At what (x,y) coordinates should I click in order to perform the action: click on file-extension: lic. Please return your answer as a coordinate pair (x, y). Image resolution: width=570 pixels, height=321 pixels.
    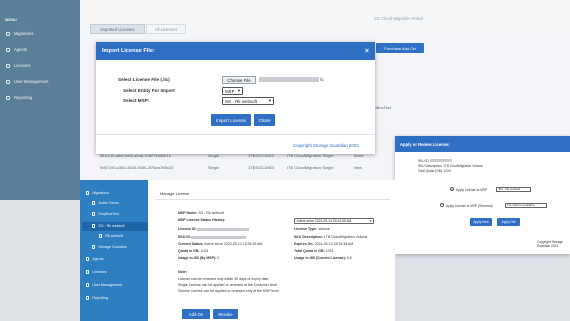
    Looking at the image, I should click on (322, 79).